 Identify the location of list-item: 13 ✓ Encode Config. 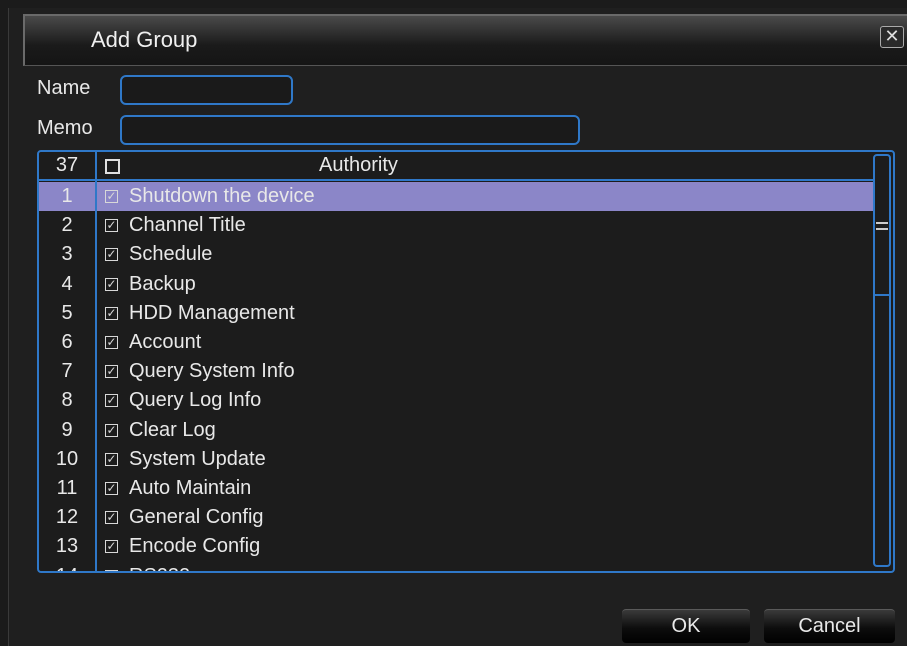
(456, 546).